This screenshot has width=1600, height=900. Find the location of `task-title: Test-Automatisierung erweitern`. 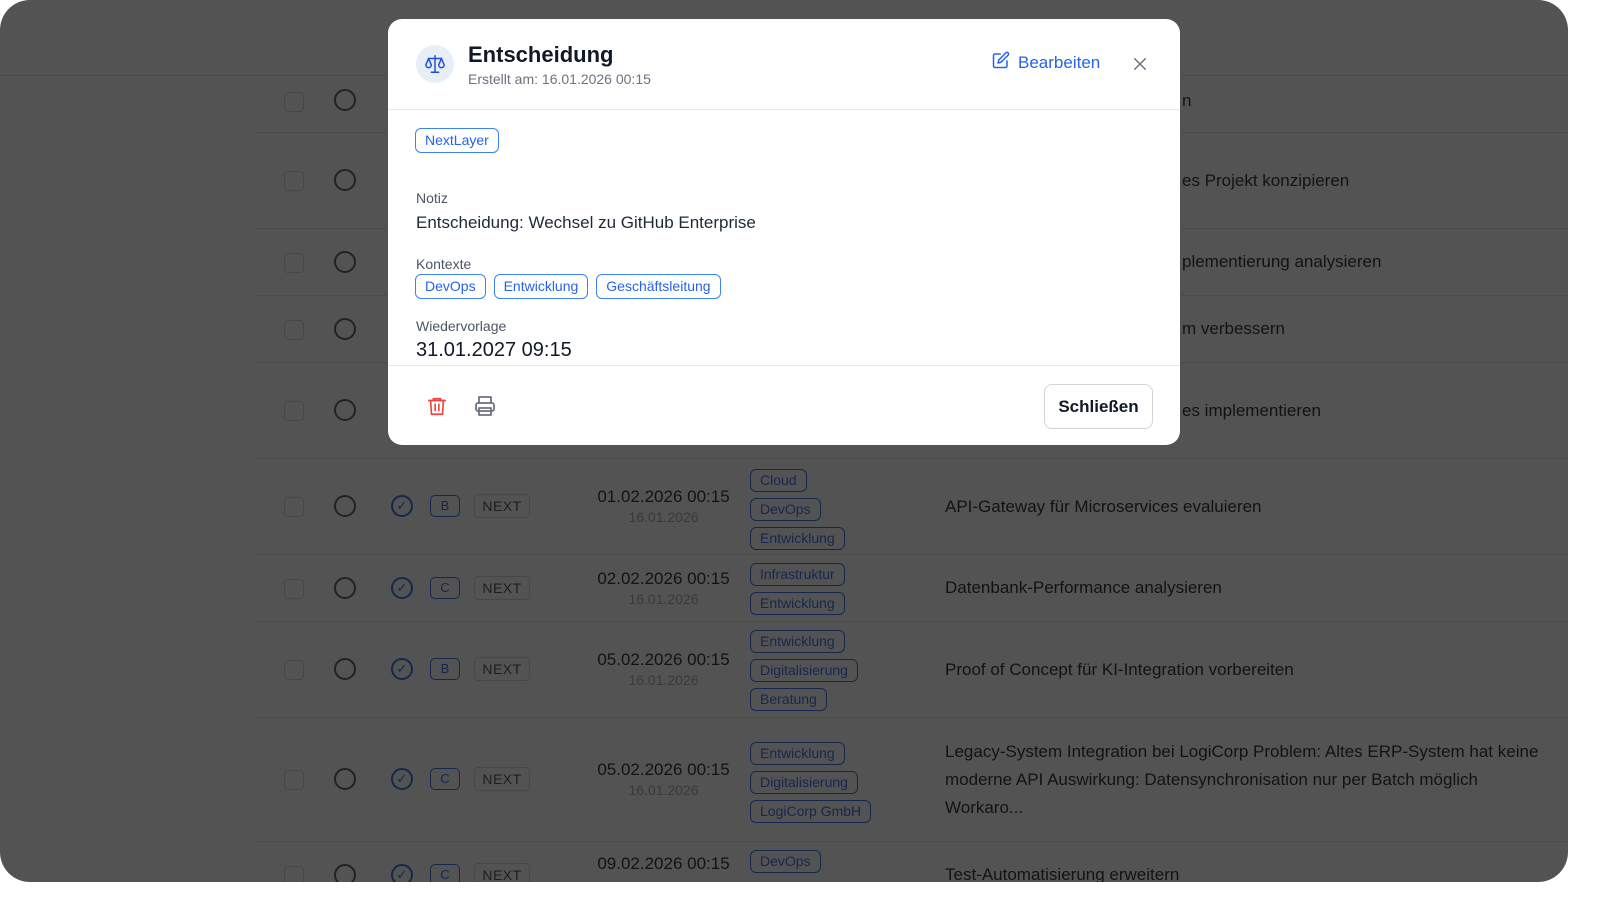

task-title: Test-Automatisierung erweitern is located at coordinates (1252, 871).